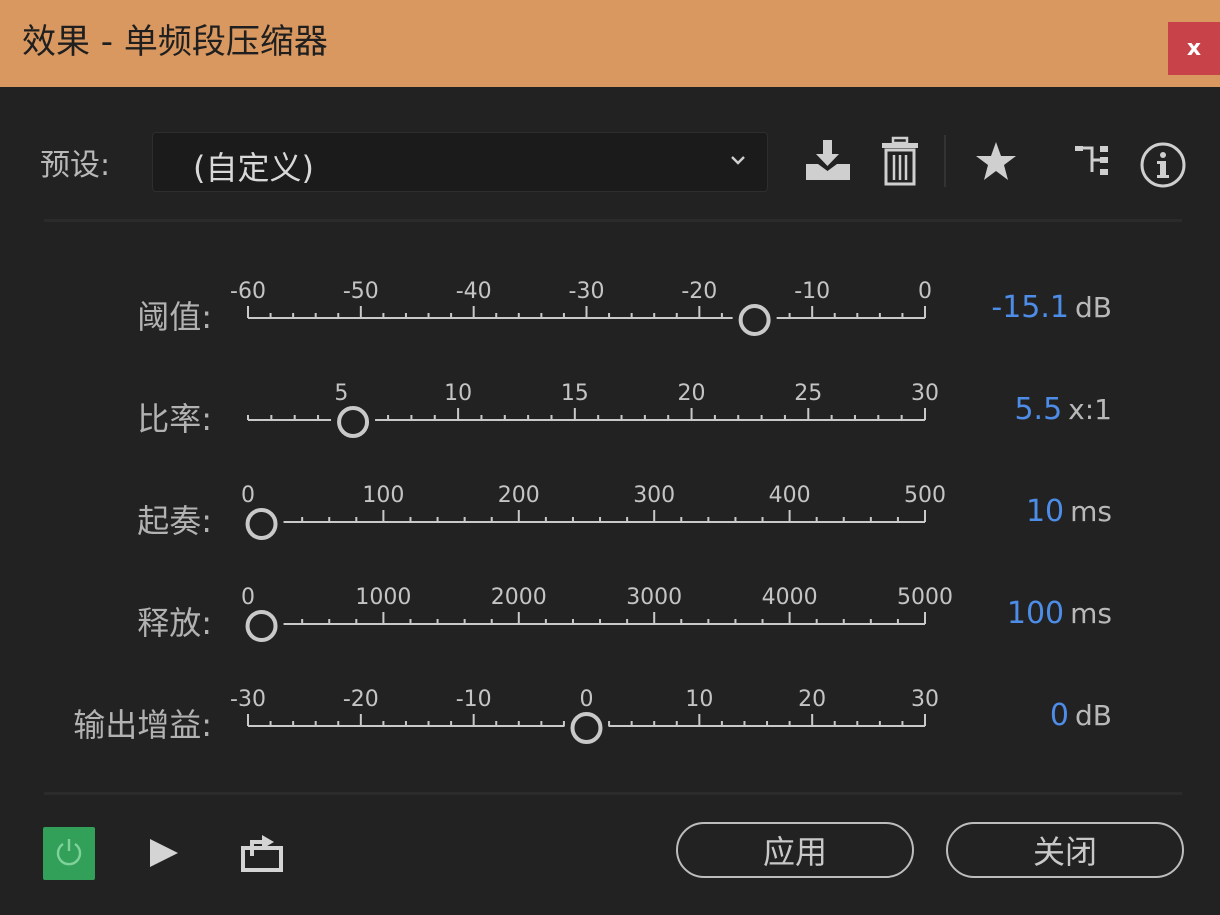 This screenshot has height=915, width=1220. What do you see at coordinates (174, 521) in the screenshot?
I see `control-label: 起奏:` at bounding box center [174, 521].